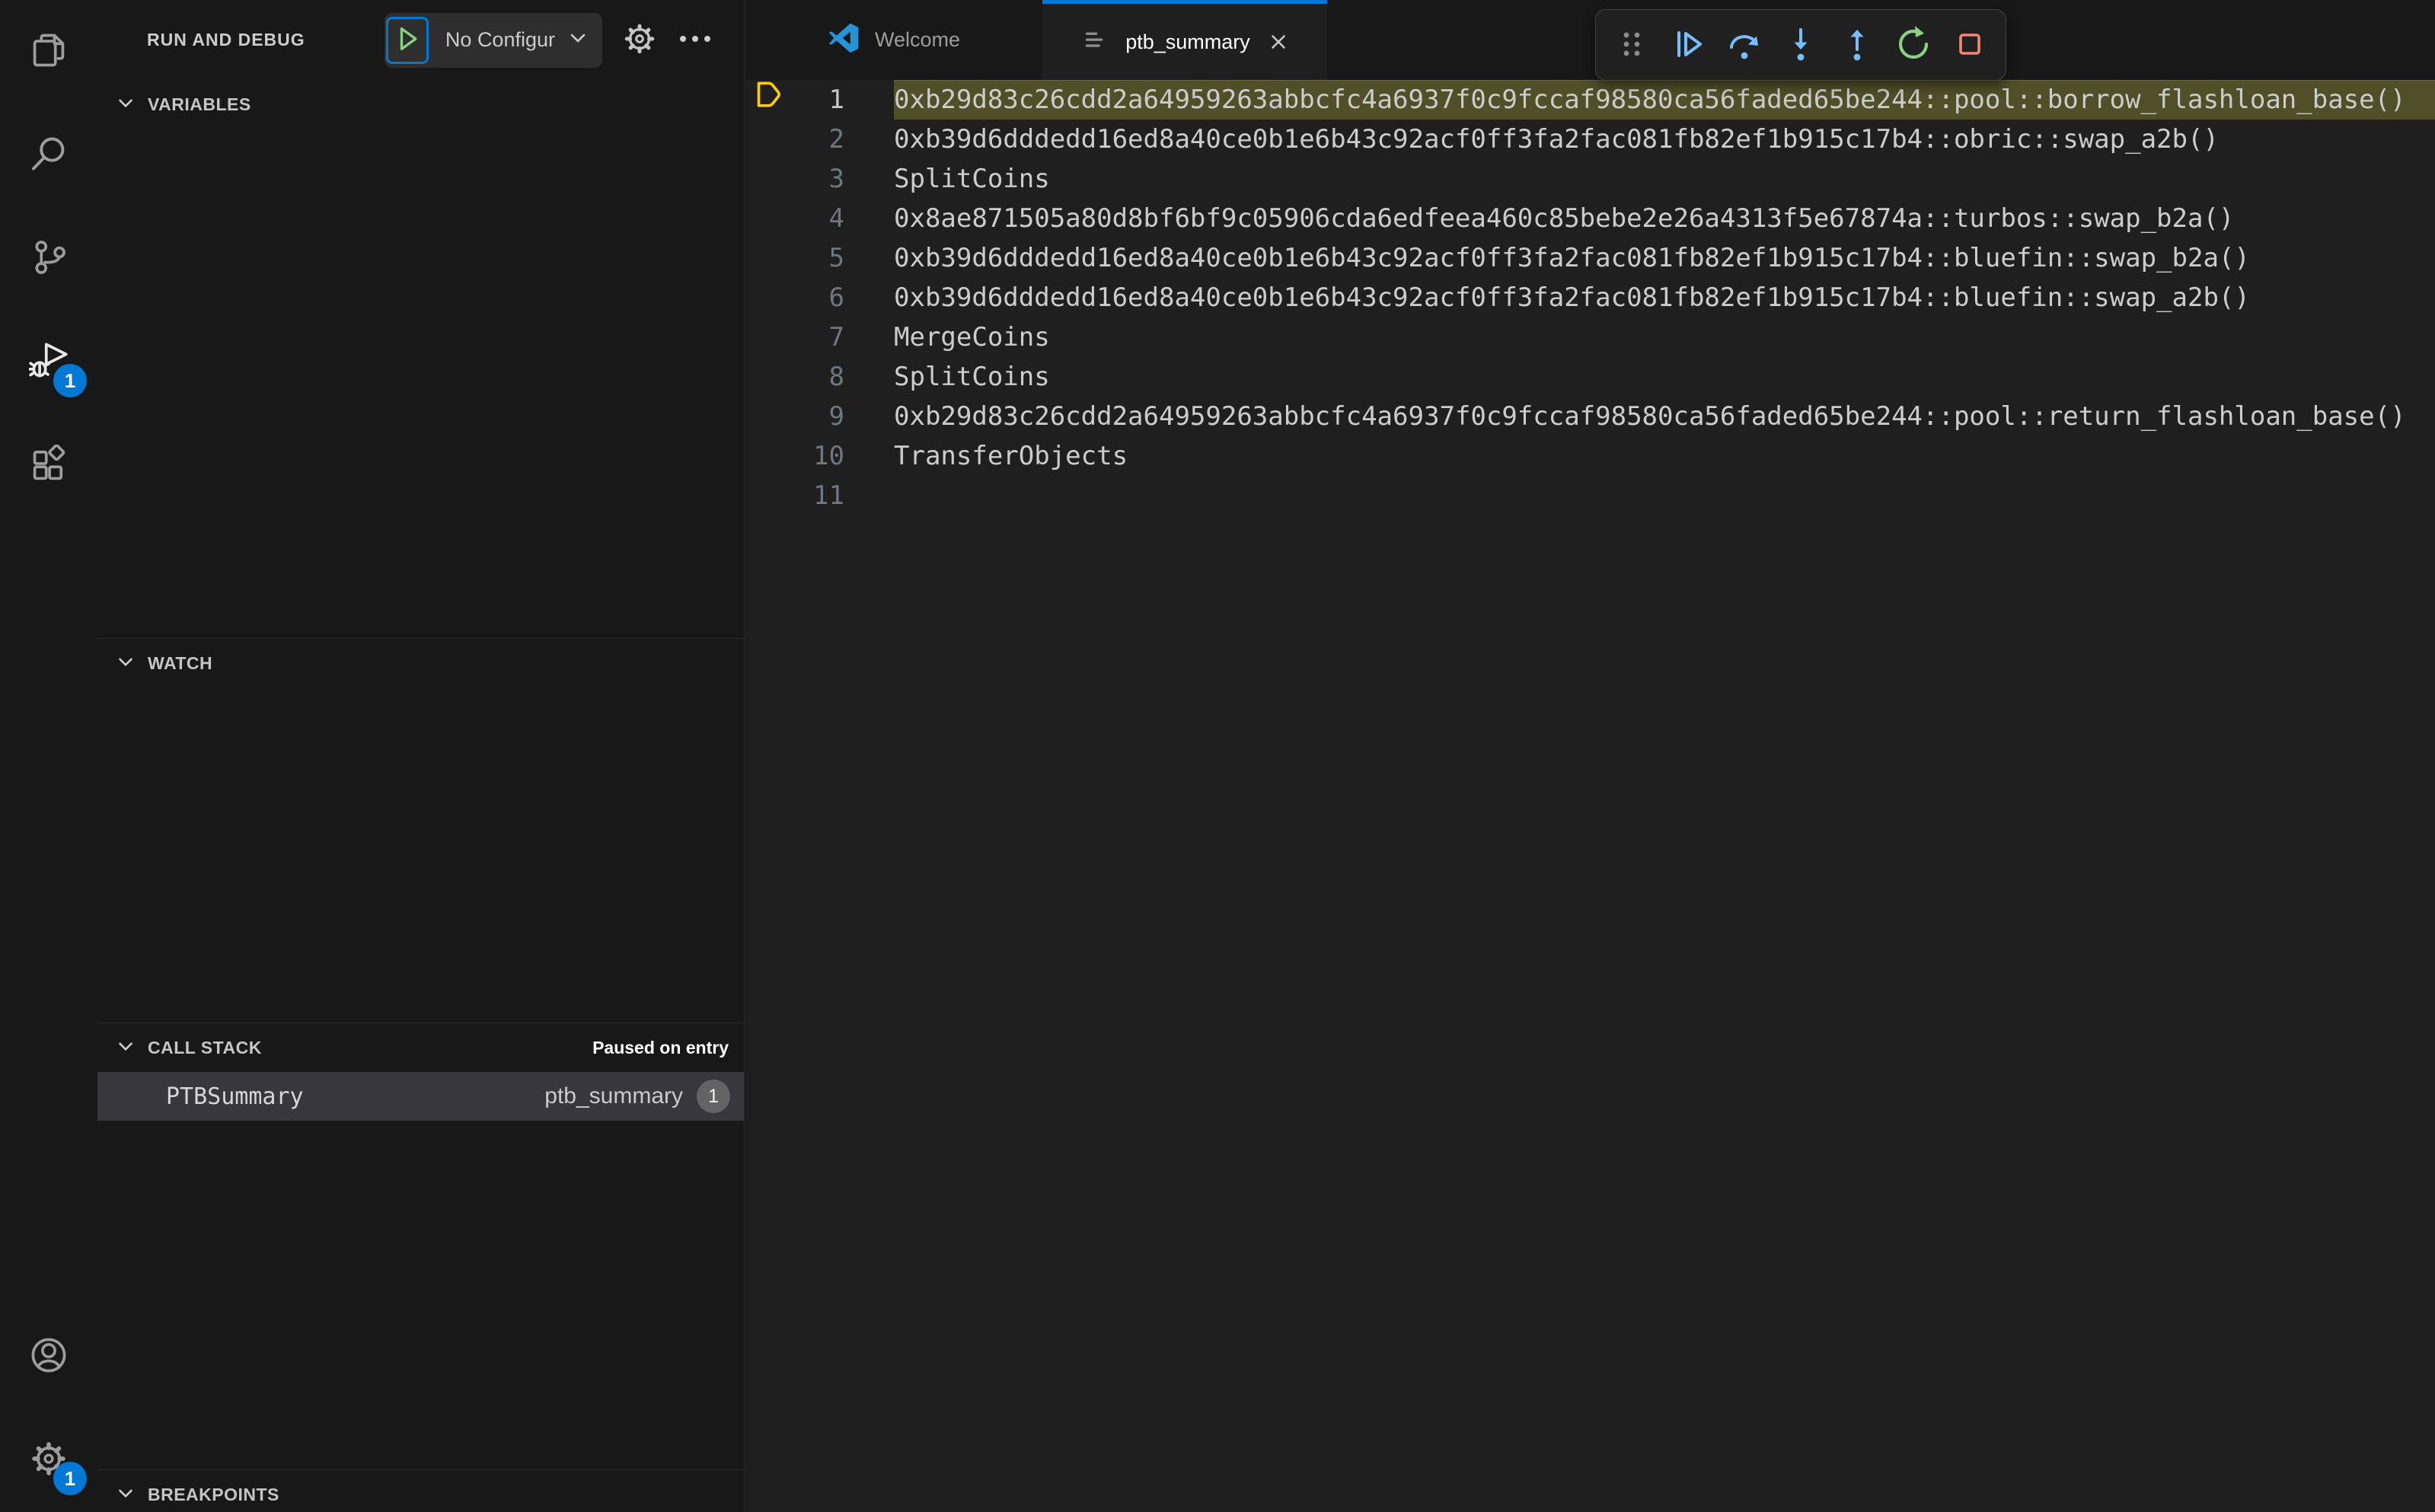 This screenshot has width=2435, height=1512. Describe the element at coordinates (420, 1491) in the screenshot. I see `breakpoints-section-header: BREAKPOINTS` at that location.